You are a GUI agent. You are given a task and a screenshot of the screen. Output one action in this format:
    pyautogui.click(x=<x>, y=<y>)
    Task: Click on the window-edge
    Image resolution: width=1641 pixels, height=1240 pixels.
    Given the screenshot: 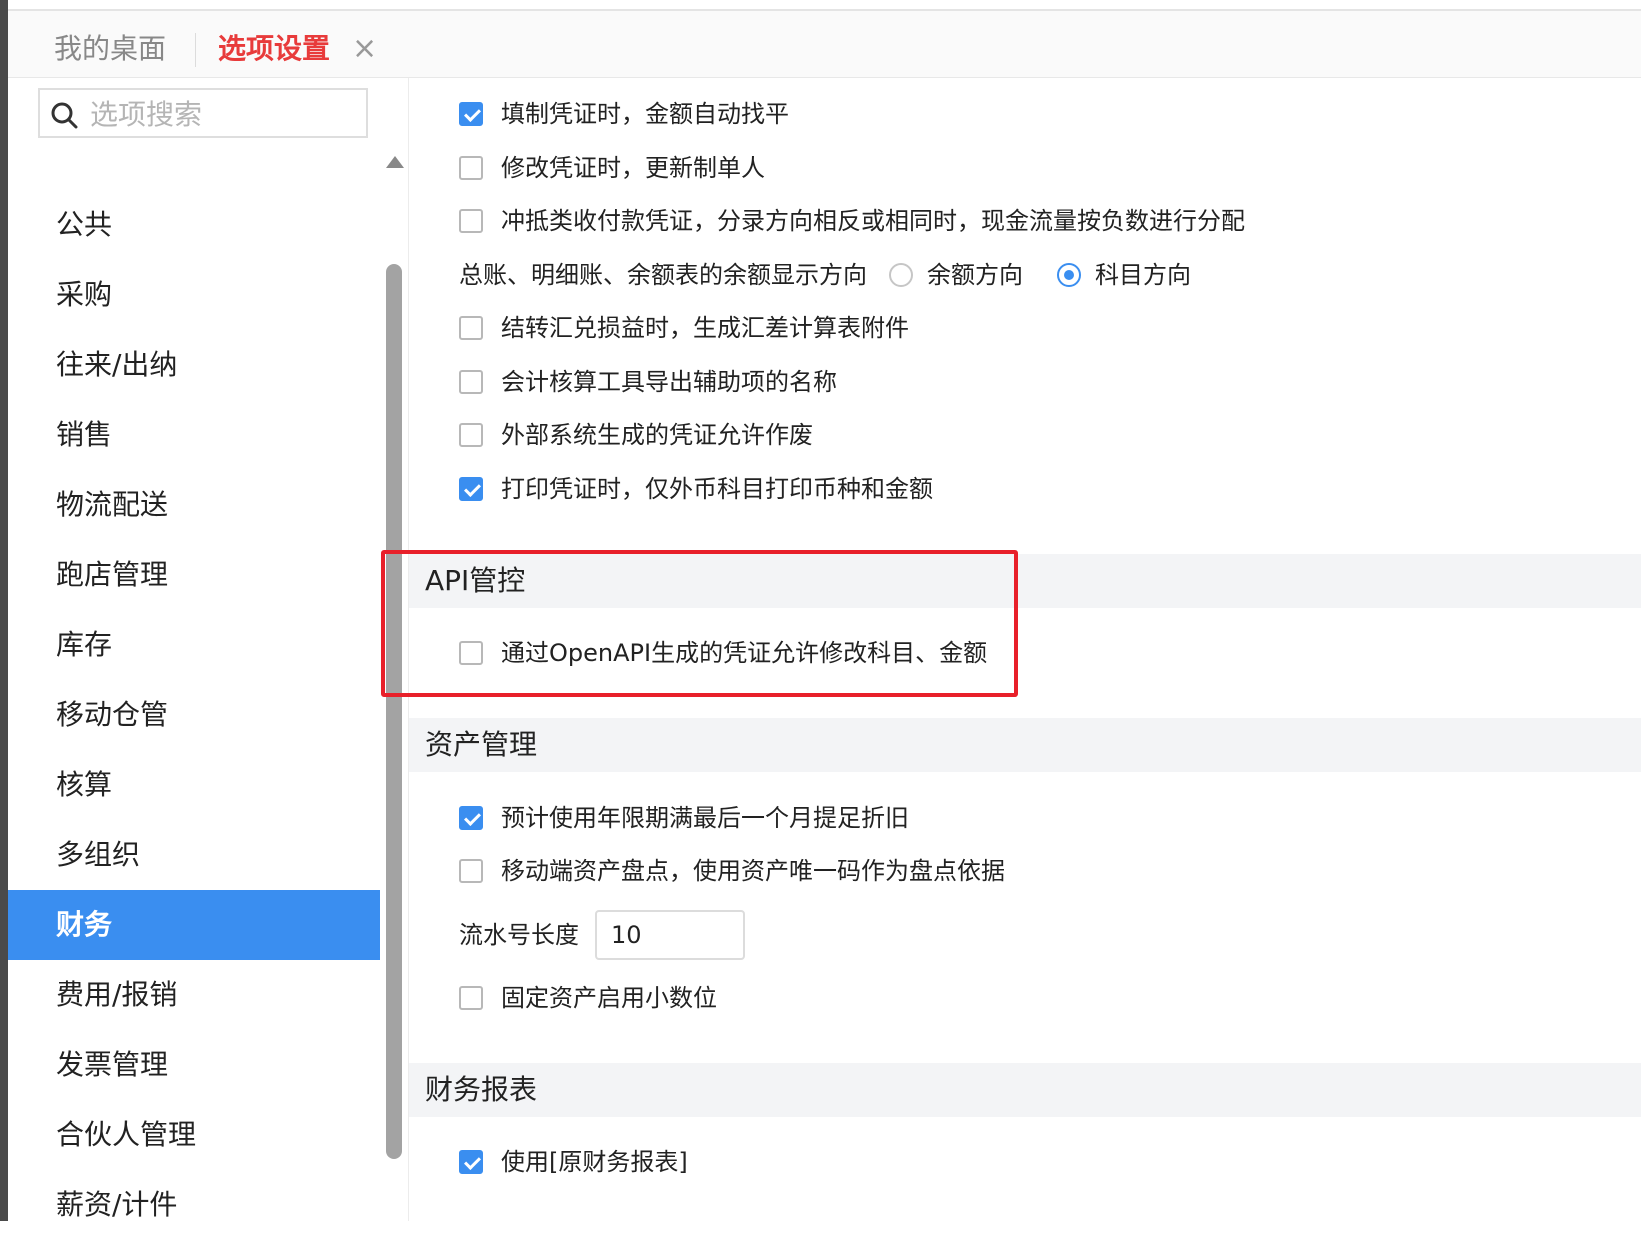 What is the action you would take?
    pyautogui.click(x=4, y=610)
    